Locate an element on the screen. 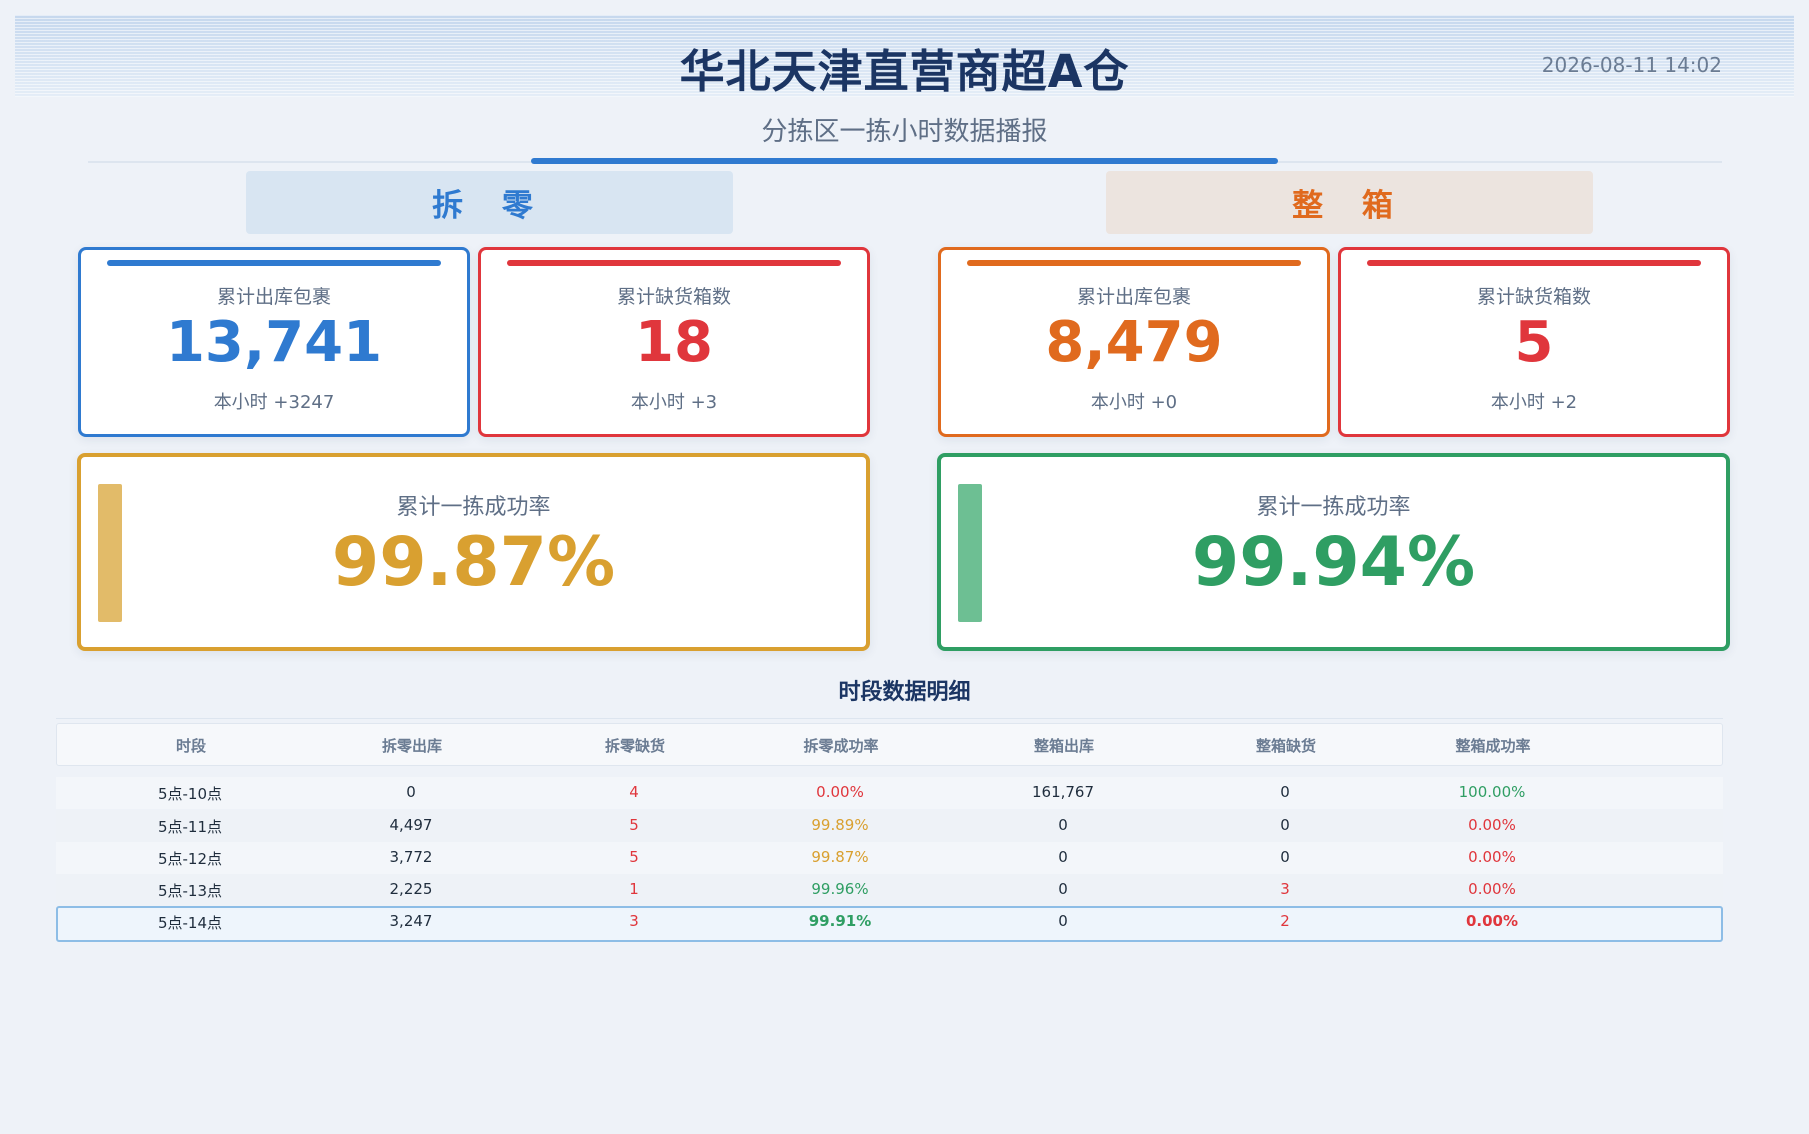 This screenshot has width=1809, height=1134. card-hourly-delta: 本小时 +0 is located at coordinates (1134, 402).